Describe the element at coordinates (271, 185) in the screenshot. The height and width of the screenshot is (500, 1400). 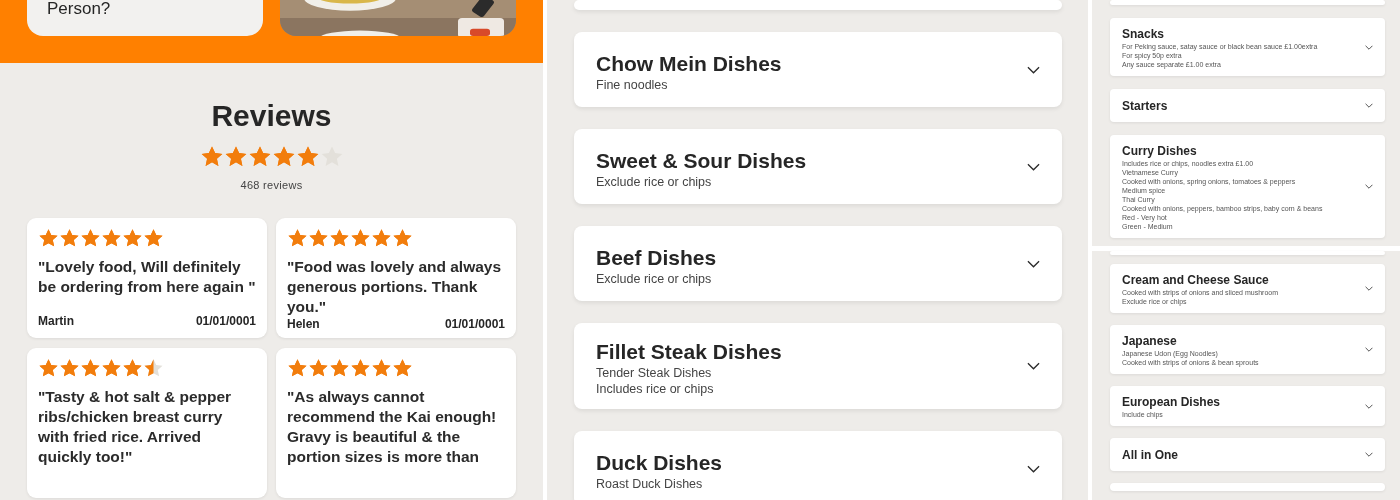
I see `review-count: 468 reviews` at that location.